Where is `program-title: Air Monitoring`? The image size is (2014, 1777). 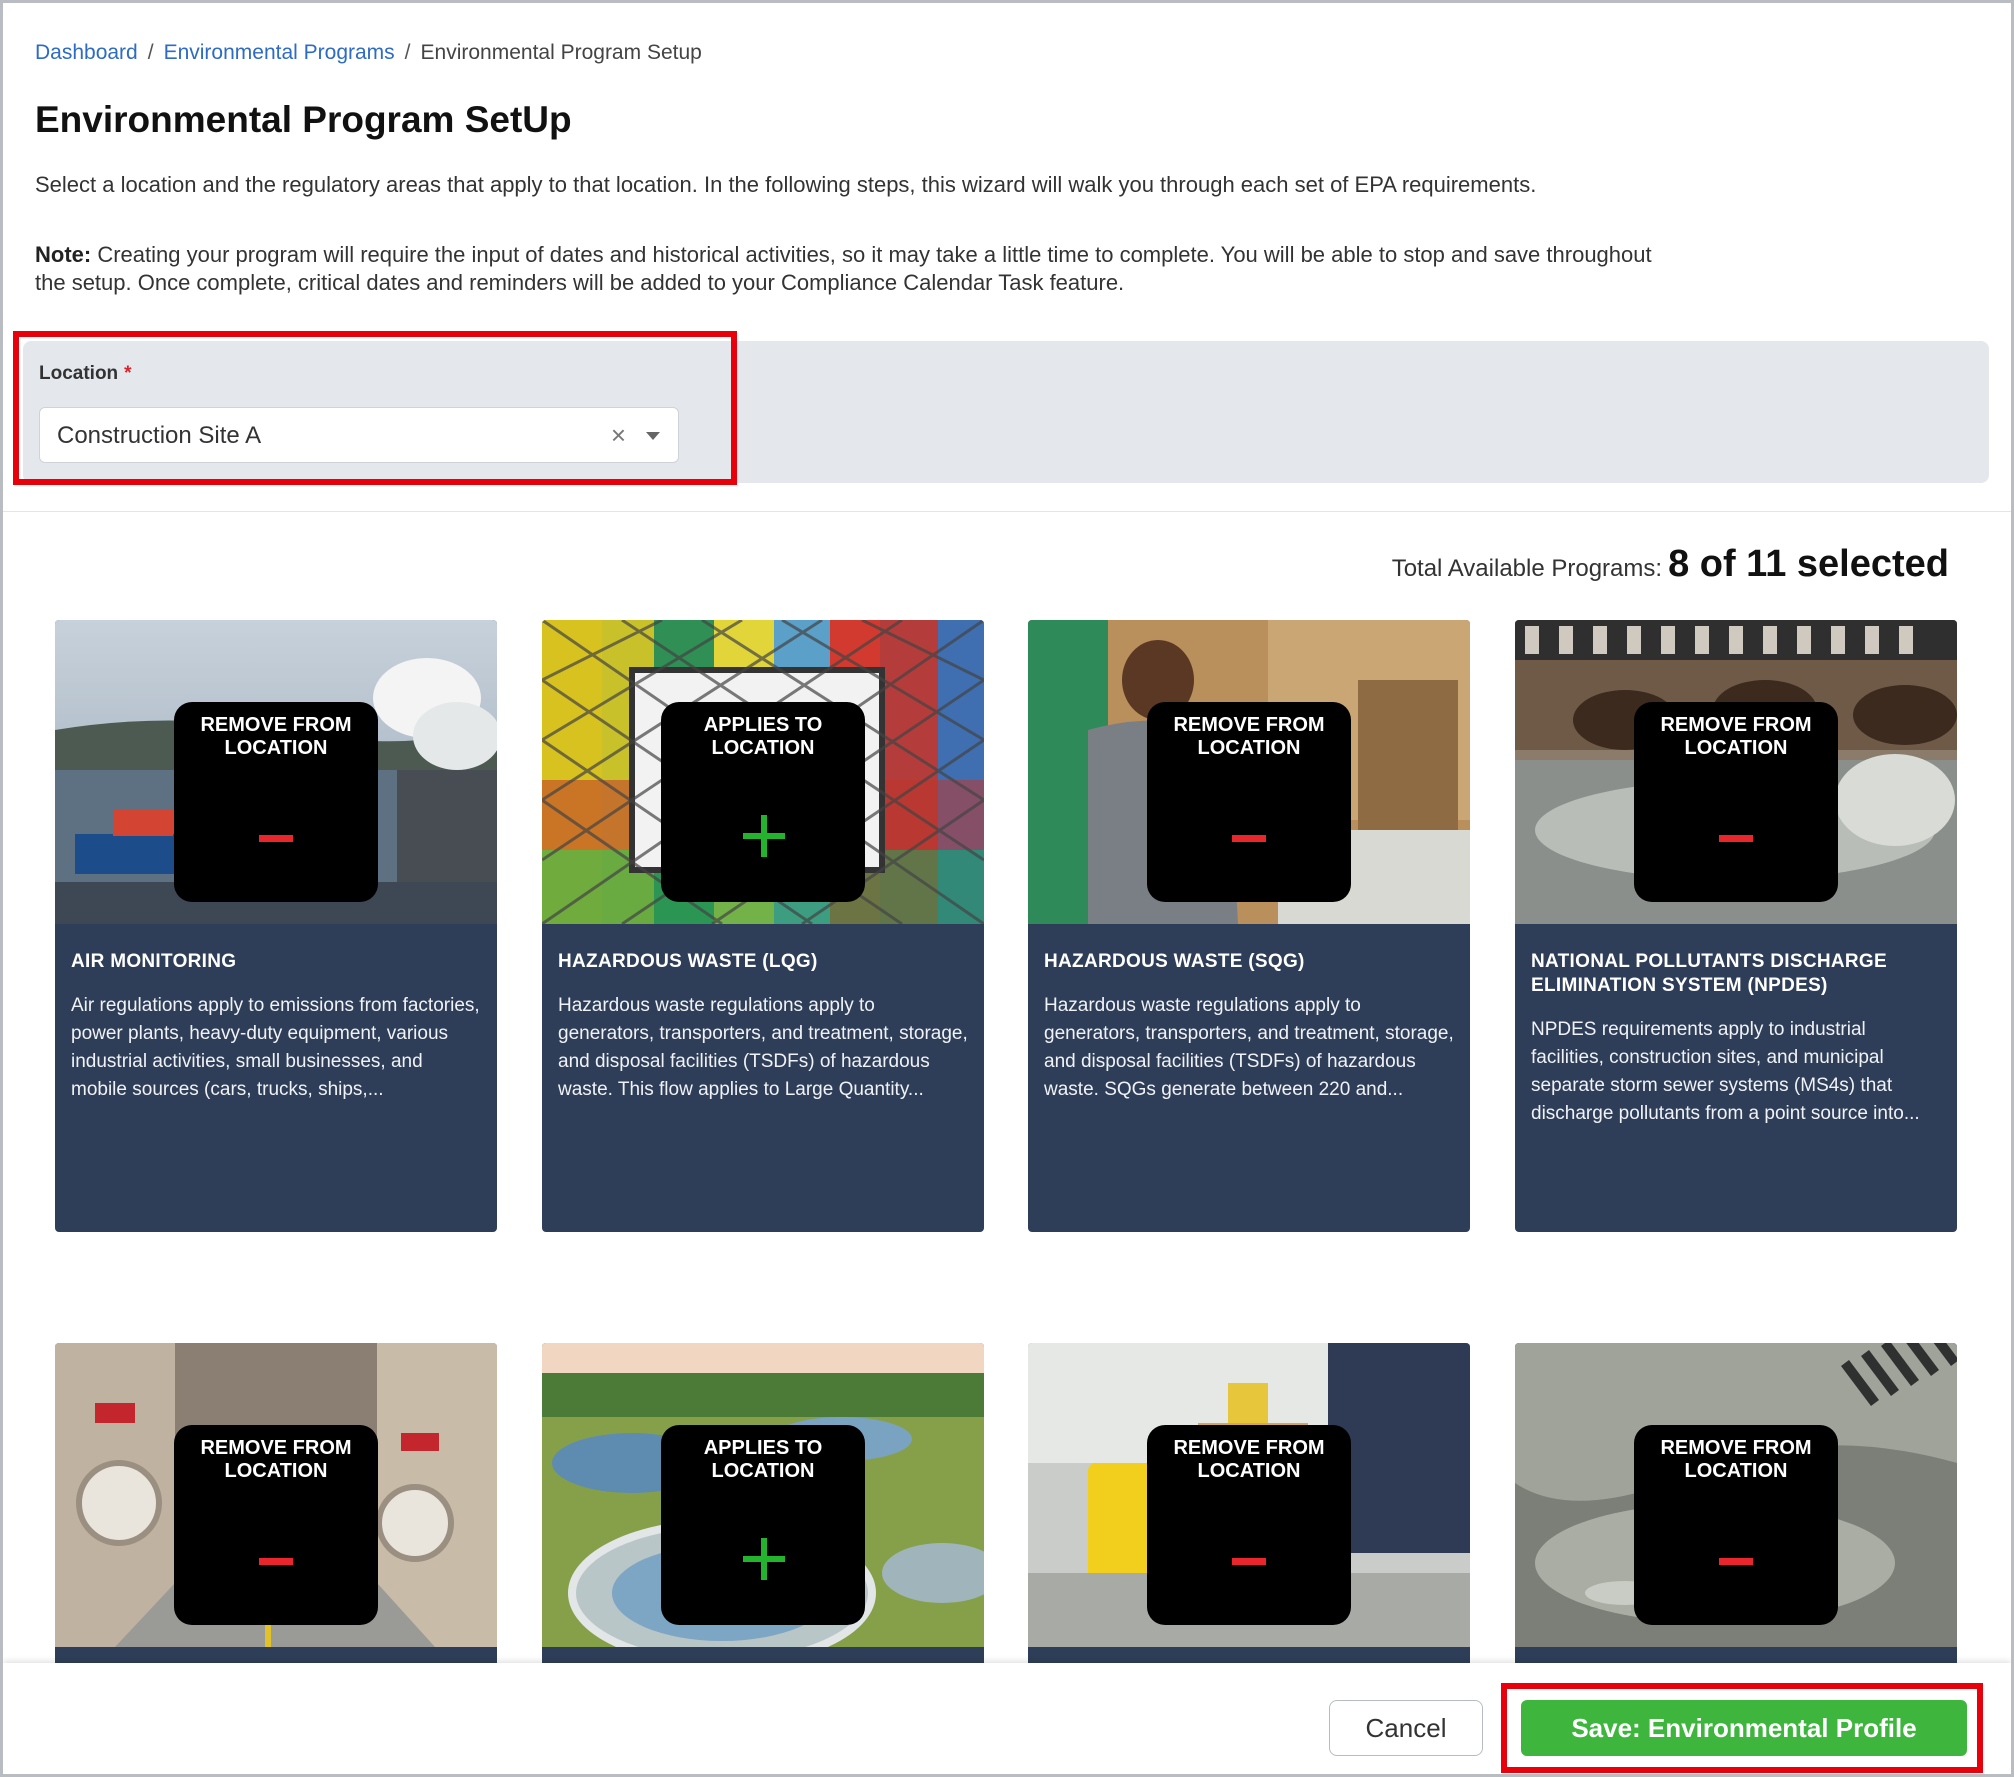 program-title: Air Monitoring is located at coordinates (154, 961).